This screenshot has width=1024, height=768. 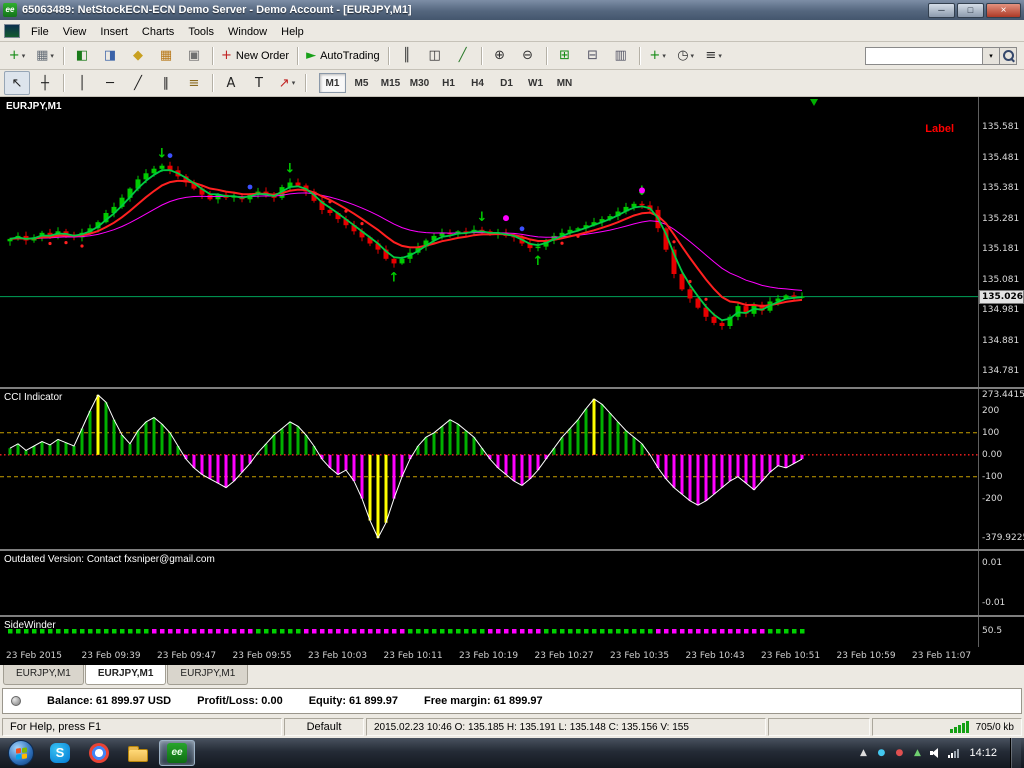 I want to click on sidewinder-scale: 50.5, so click(x=1001, y=632).